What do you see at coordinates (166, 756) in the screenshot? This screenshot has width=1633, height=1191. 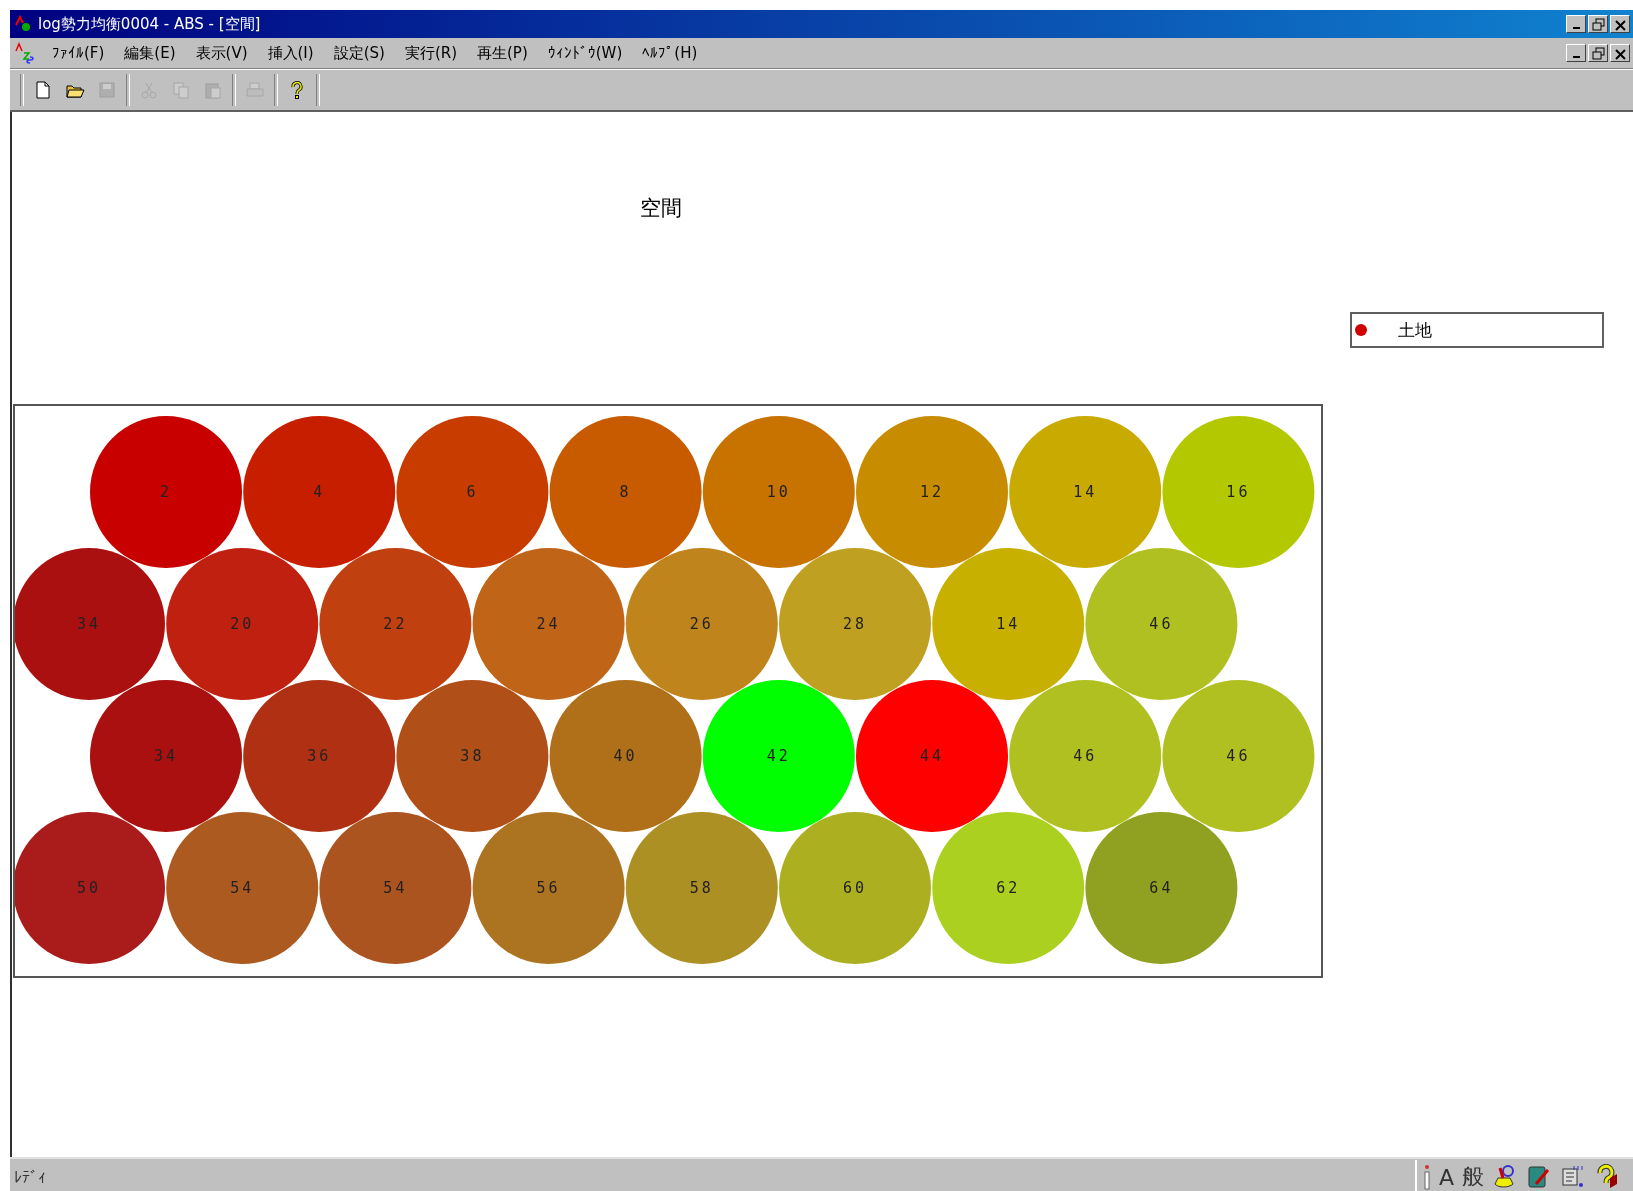 I see `circle: 34` at bounding box center [166, 756].